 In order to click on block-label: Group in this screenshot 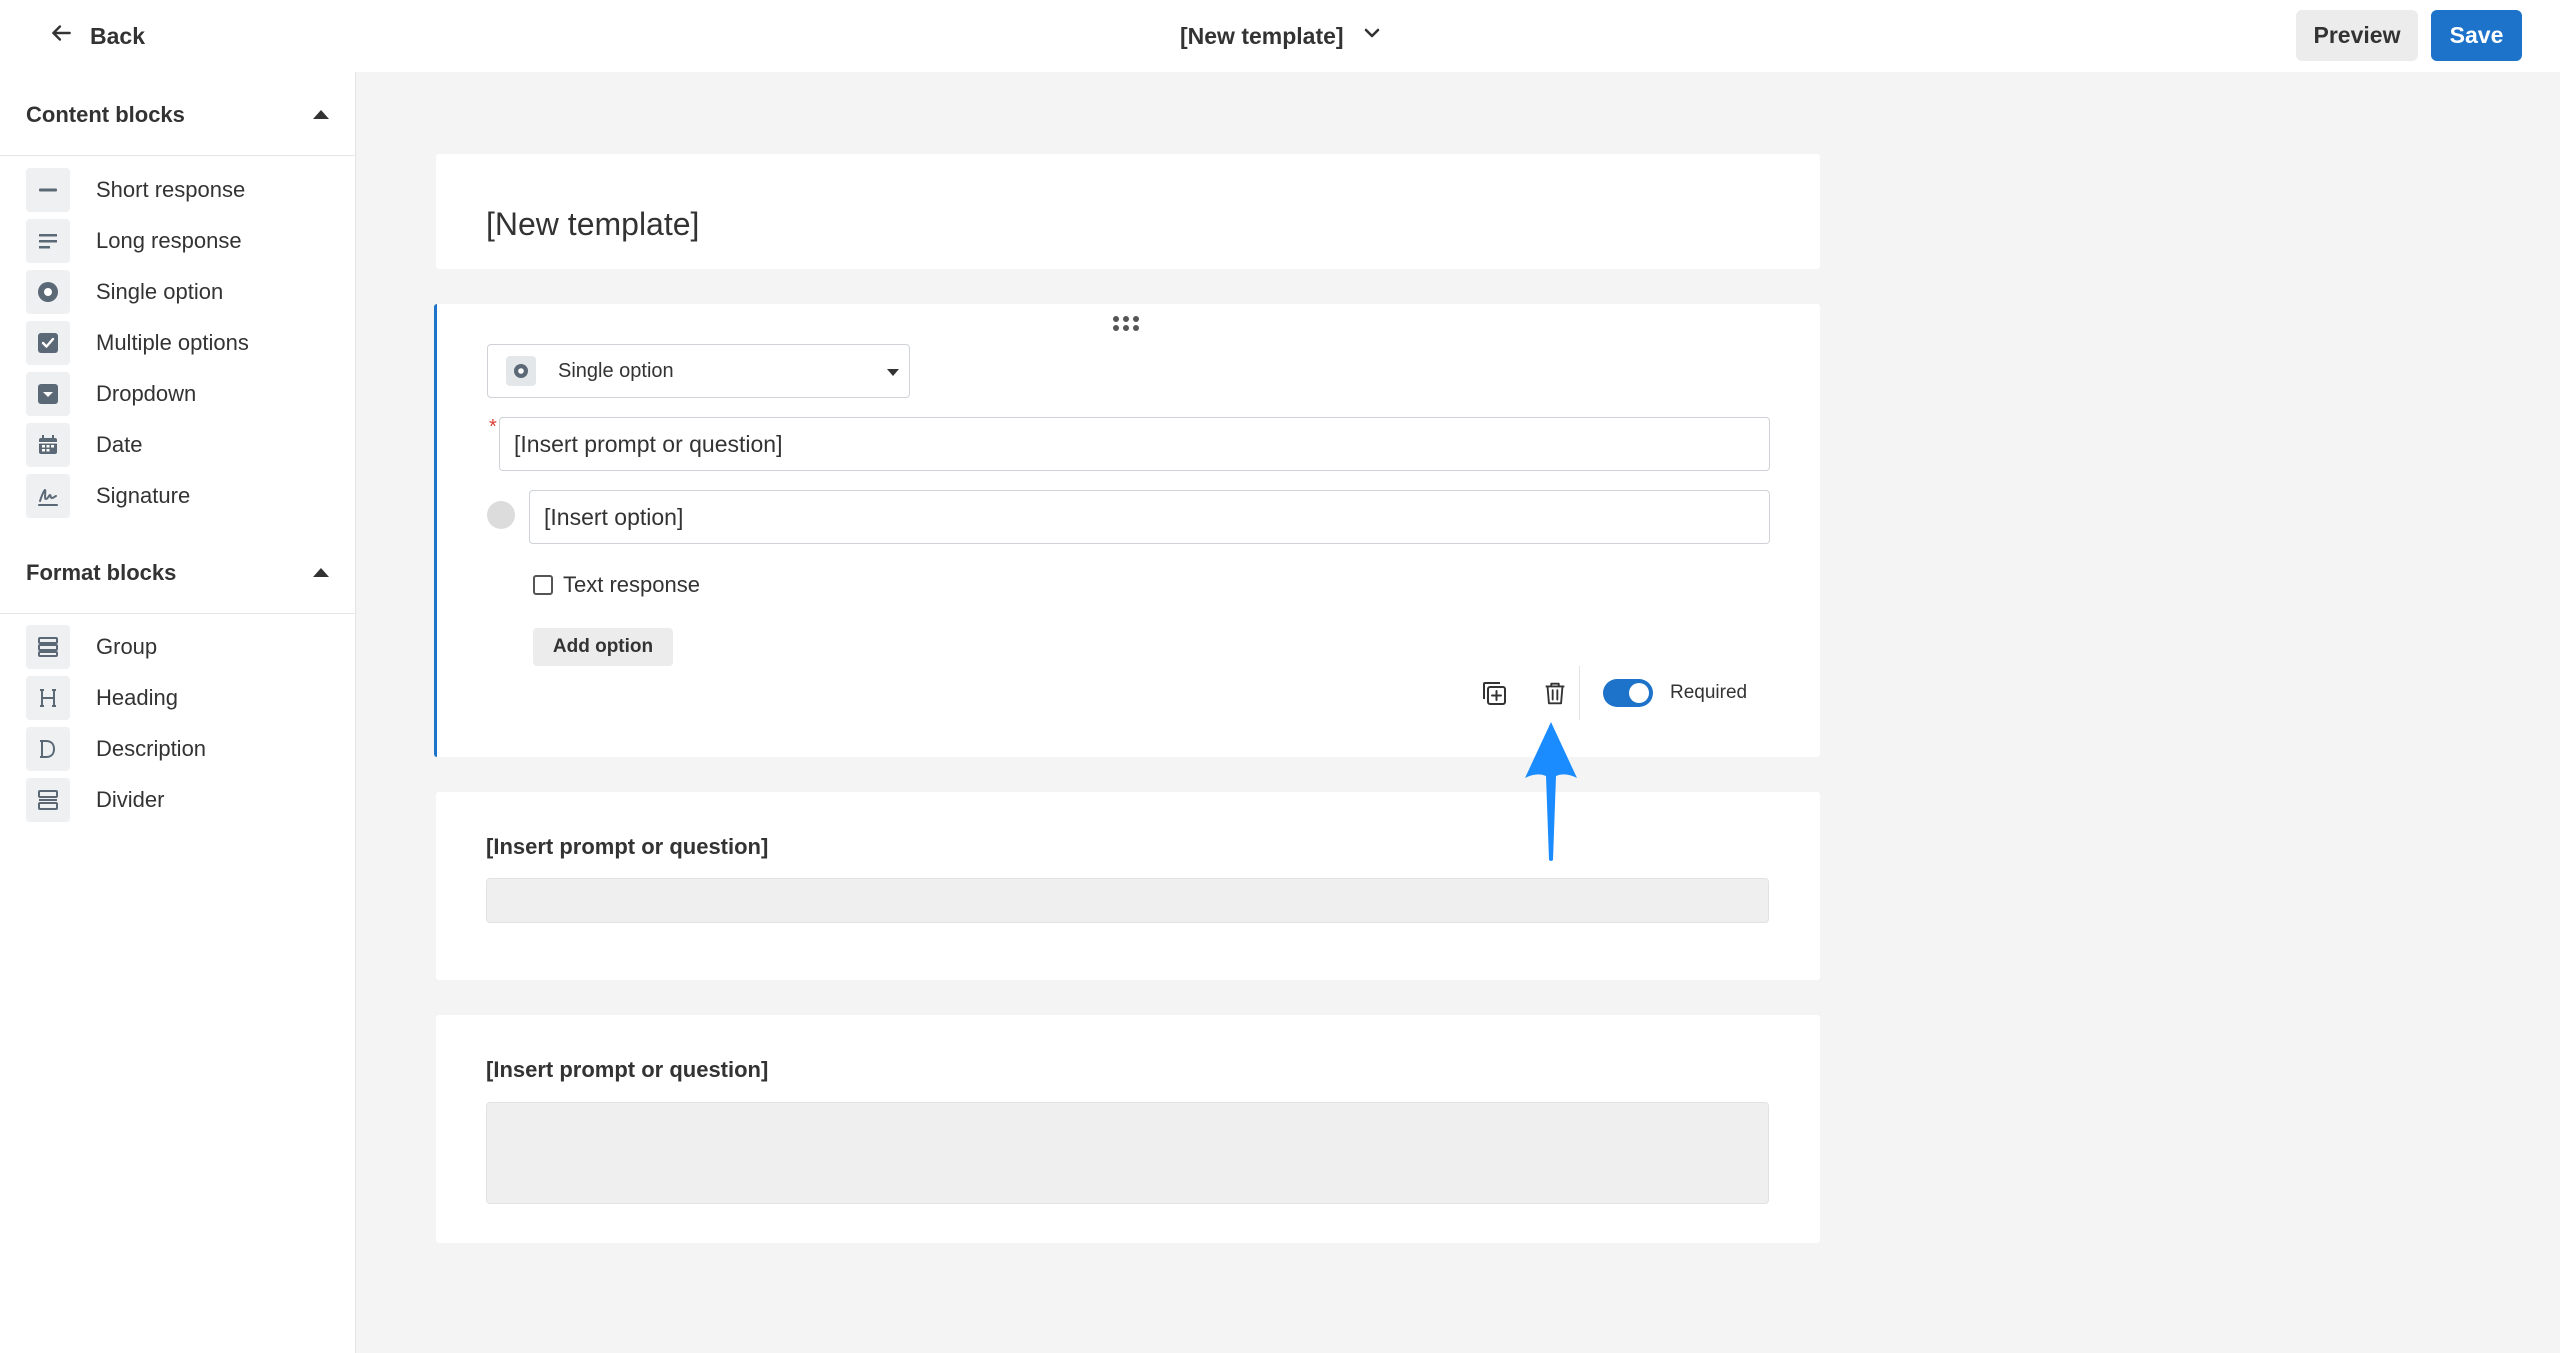, I will do `click(127, 646)`.